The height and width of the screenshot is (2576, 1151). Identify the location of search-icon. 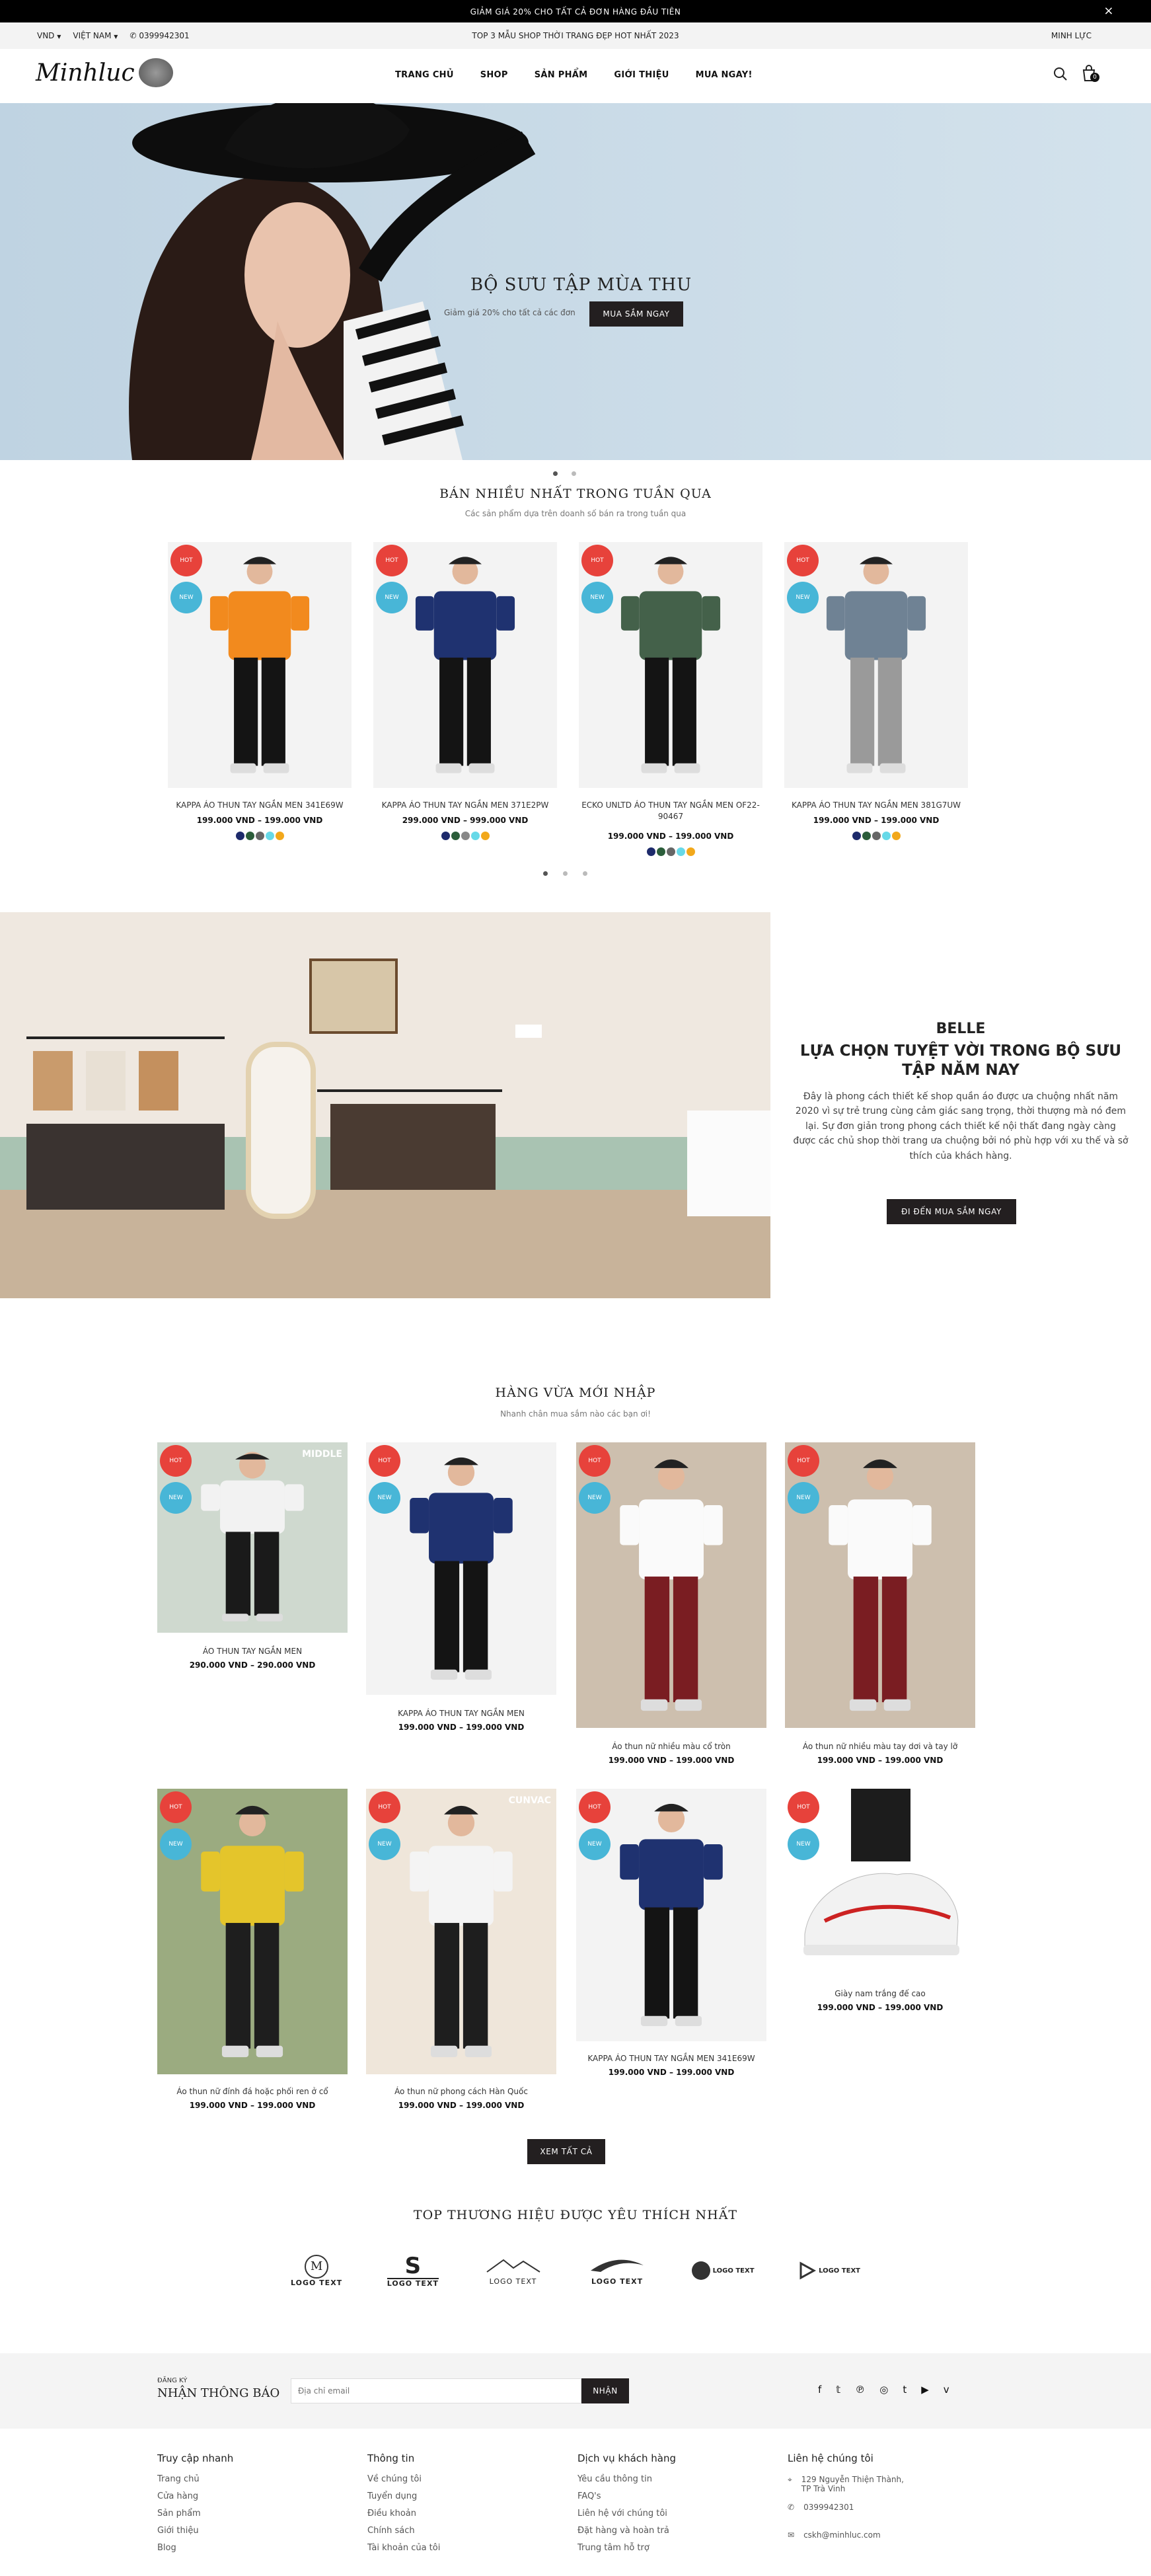
(1060, 74).